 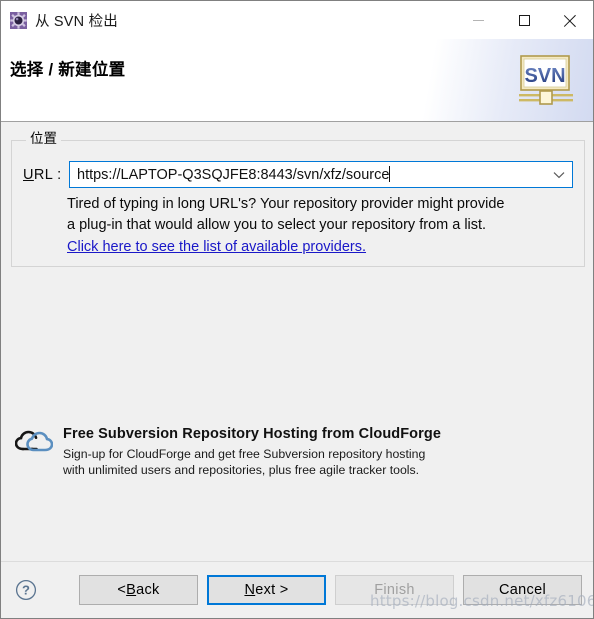 I want to click on back-button-rest: ack, so click(x=148, y=590).